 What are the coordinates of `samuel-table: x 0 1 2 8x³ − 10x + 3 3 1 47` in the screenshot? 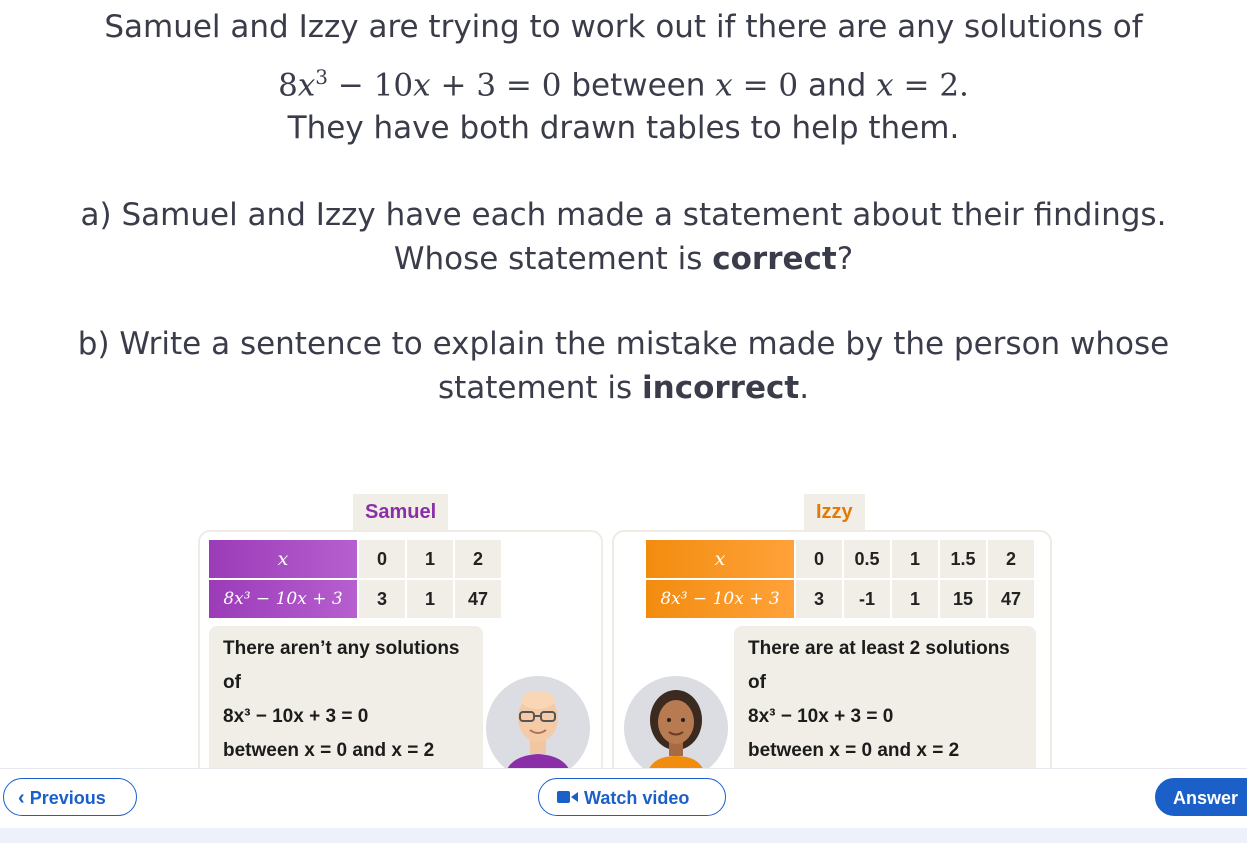 It's located at (355, 579).